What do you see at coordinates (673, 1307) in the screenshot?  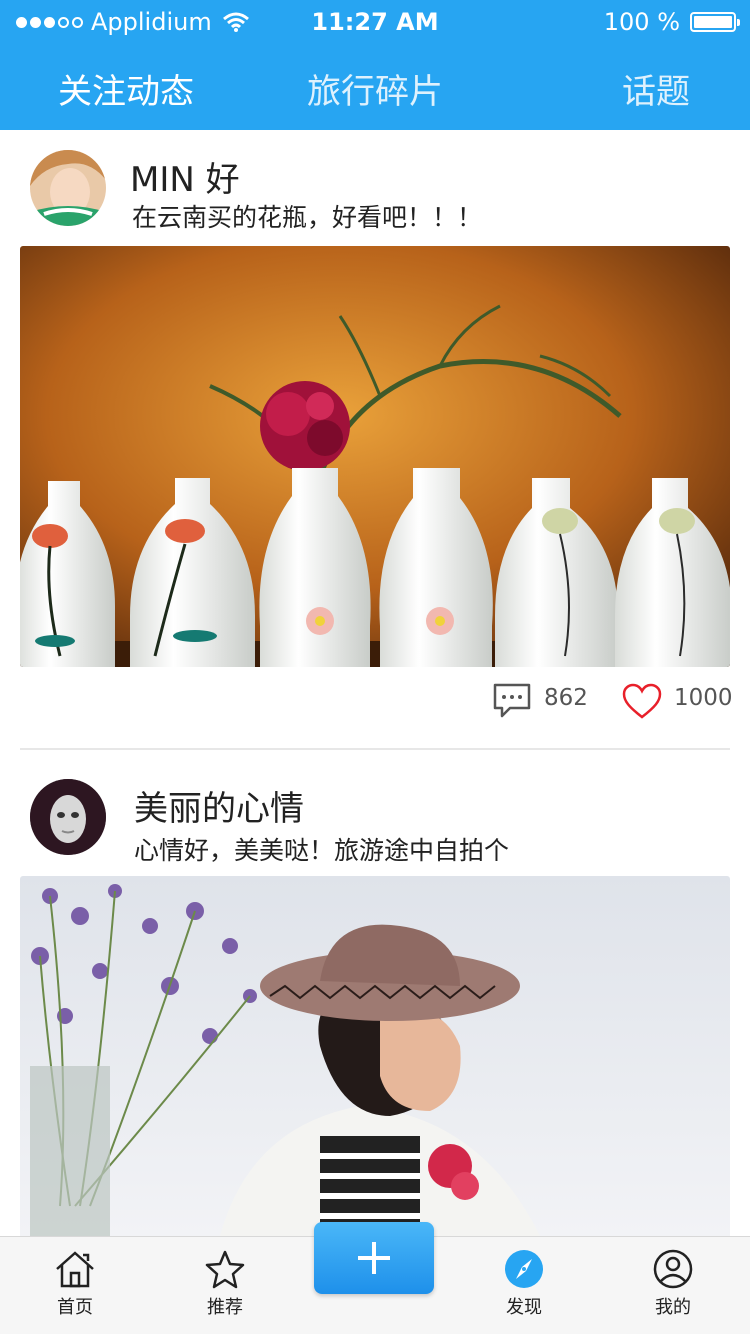 I see `tab-me-label: 我的` at bounding box center [673, 1307].